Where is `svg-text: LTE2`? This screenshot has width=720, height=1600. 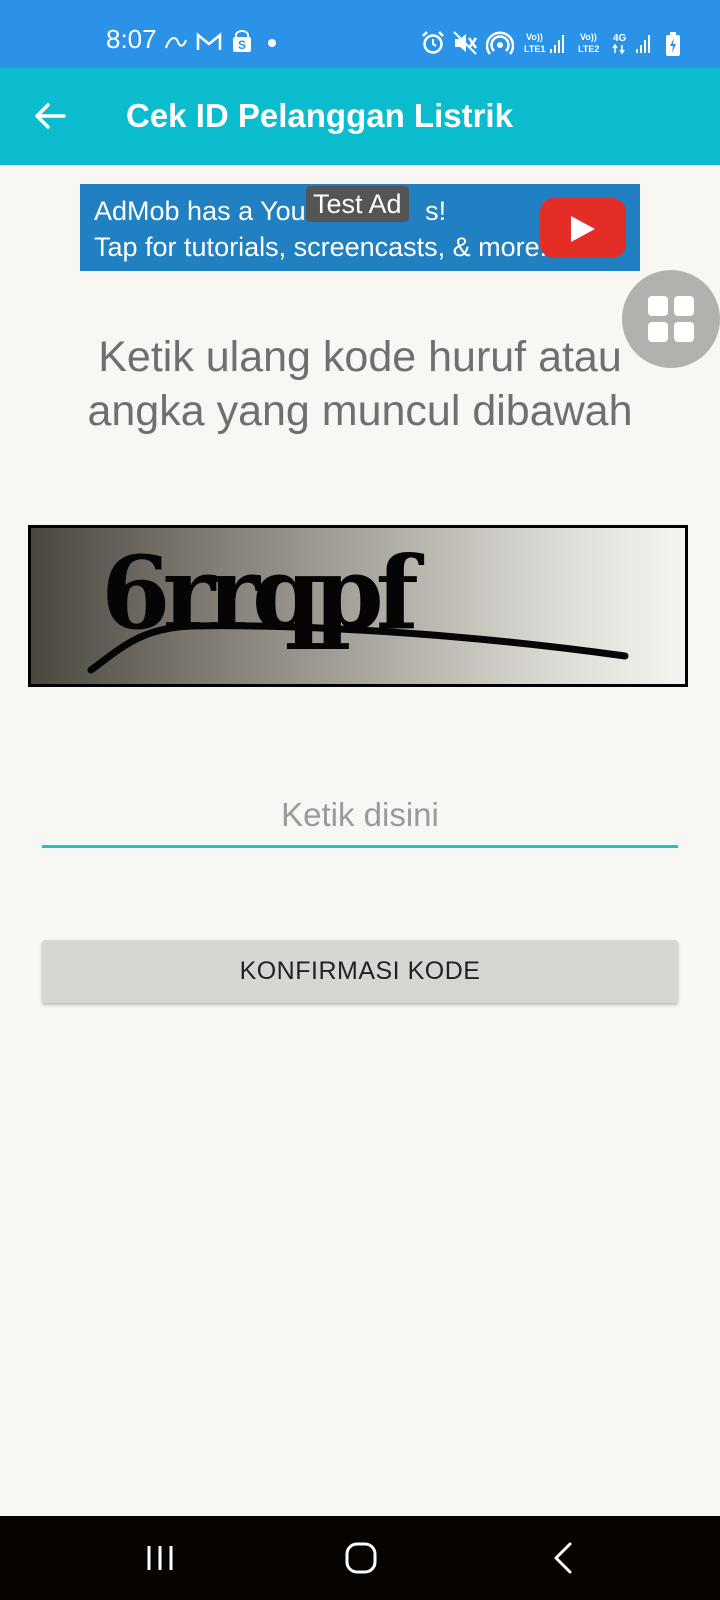
svg-text: LTE2 is located at coordinates (588, 49).